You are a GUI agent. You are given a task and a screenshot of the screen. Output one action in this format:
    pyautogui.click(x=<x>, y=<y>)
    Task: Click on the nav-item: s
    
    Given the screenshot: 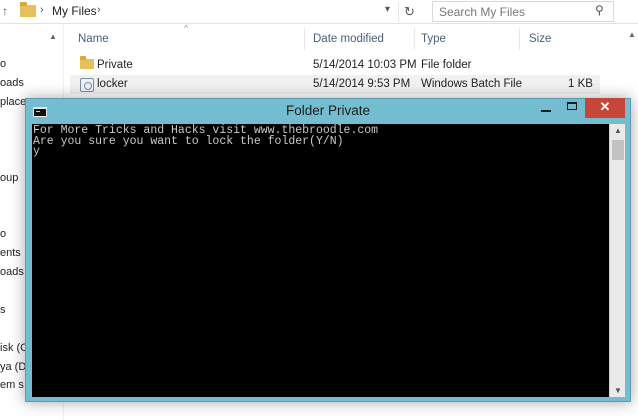 What is the action you would take?
    pyautogui.click(x=3, y=310)
    